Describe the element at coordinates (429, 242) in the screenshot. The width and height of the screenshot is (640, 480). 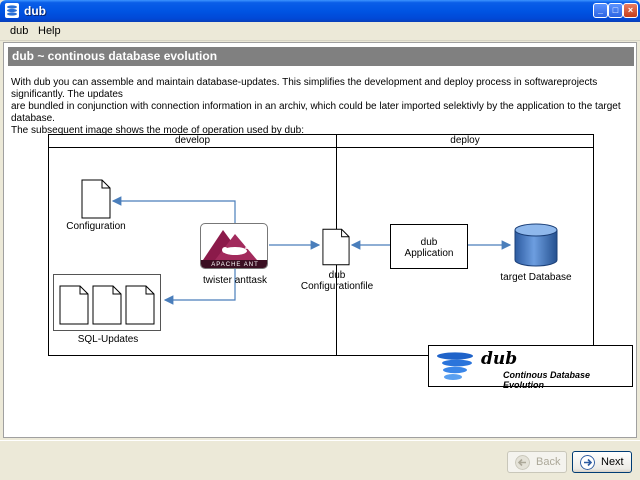
I see `dub-application-label-line1: dub` at that location.